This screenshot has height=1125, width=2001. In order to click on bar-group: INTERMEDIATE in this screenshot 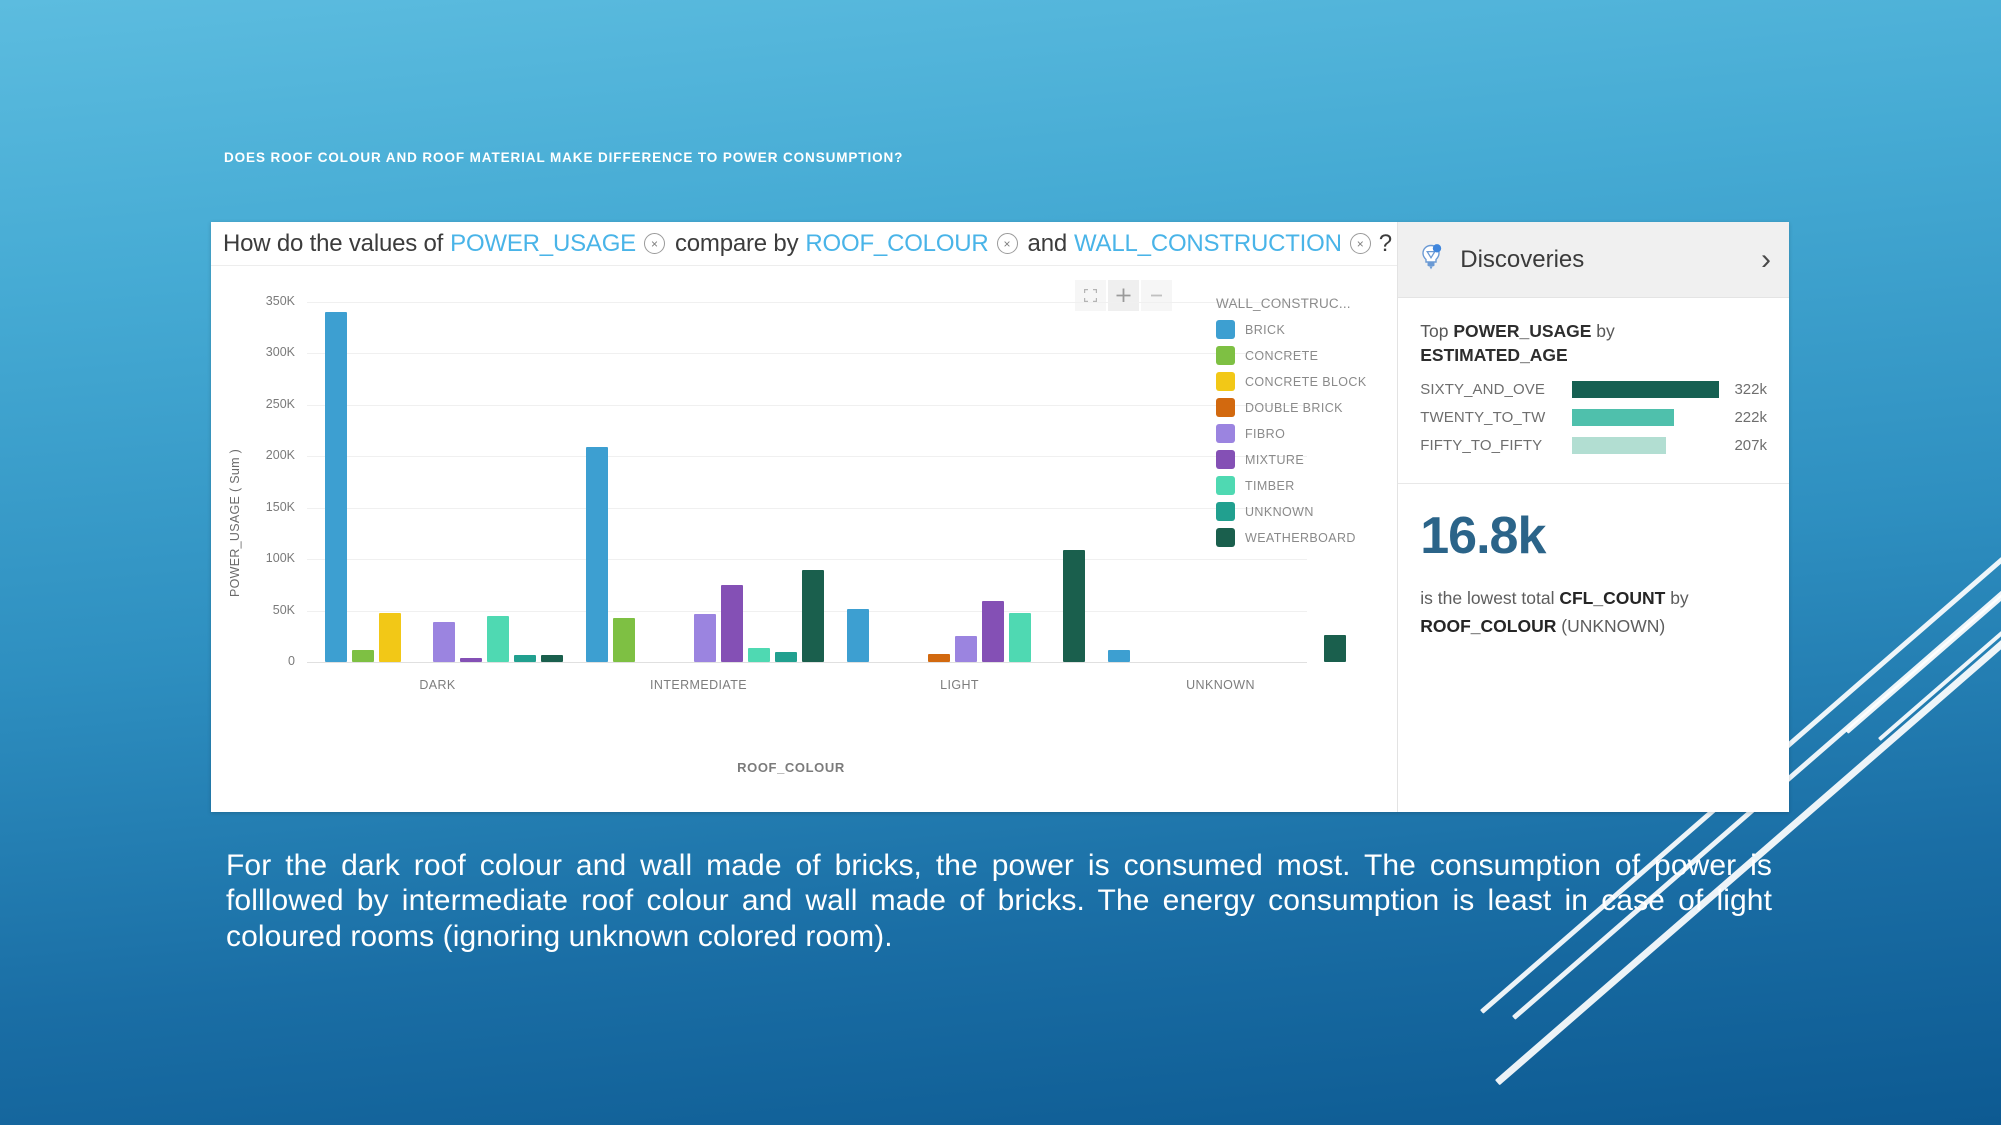, I will do `click(698, 497)`.